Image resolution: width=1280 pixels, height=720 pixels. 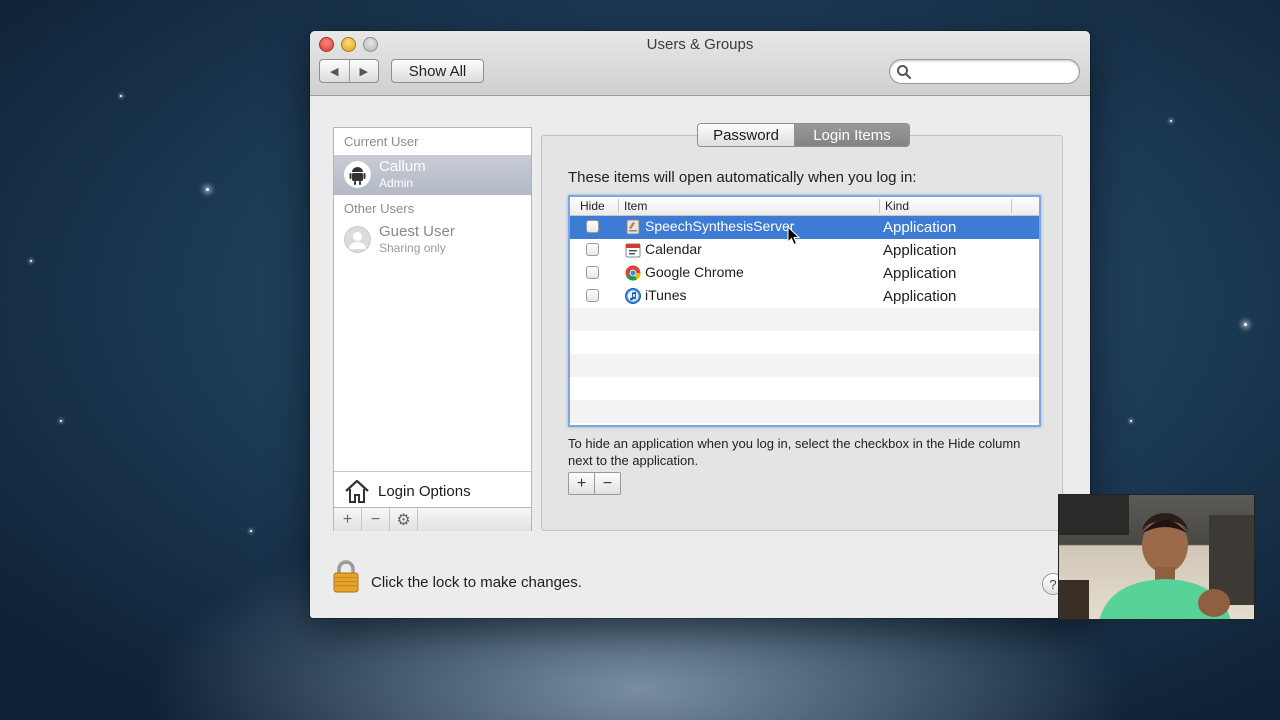 What do you see at coordinates (357, 491) in the screenshot?
I see `house-icon` at bounding box center [357, 491].